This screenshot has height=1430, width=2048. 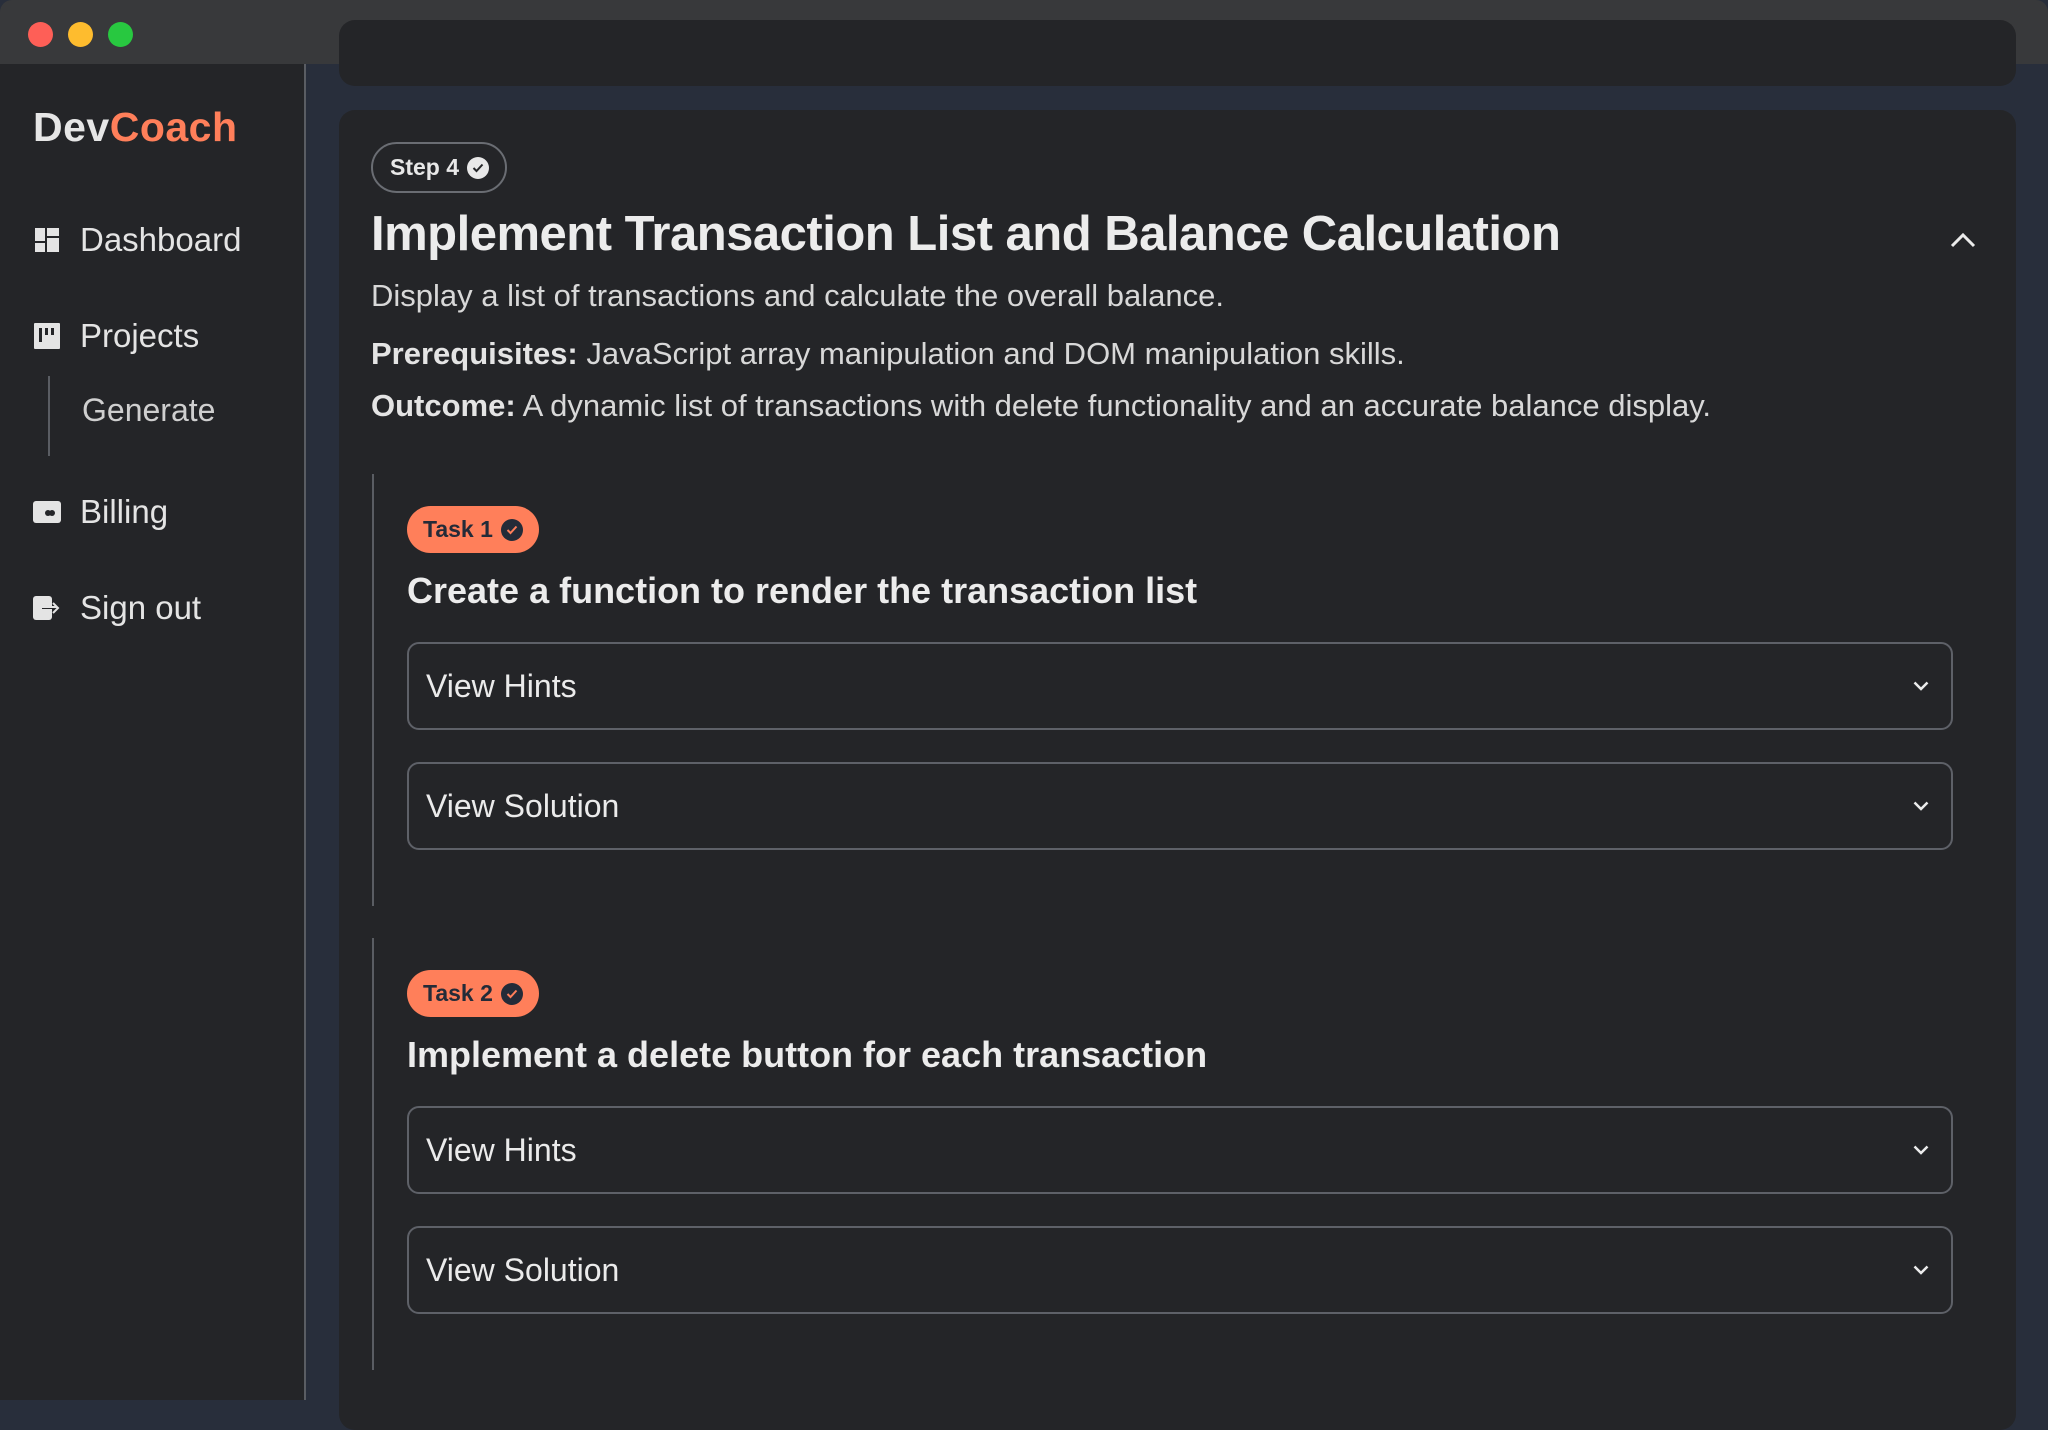 I want to click on outcome-label: Outcome:, so click(x=443, y=405).